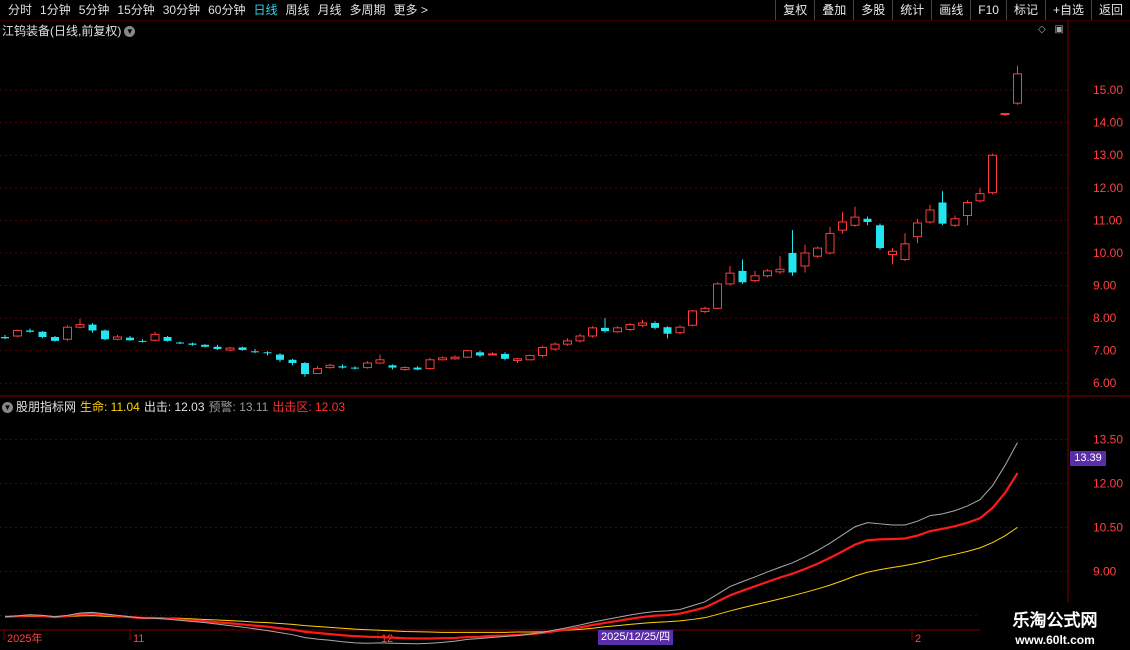  What do you see at coordinates (46, 407) in the screenshot?
I see `indicator-name: 股朋指标网` at bounding box center [46, 407].